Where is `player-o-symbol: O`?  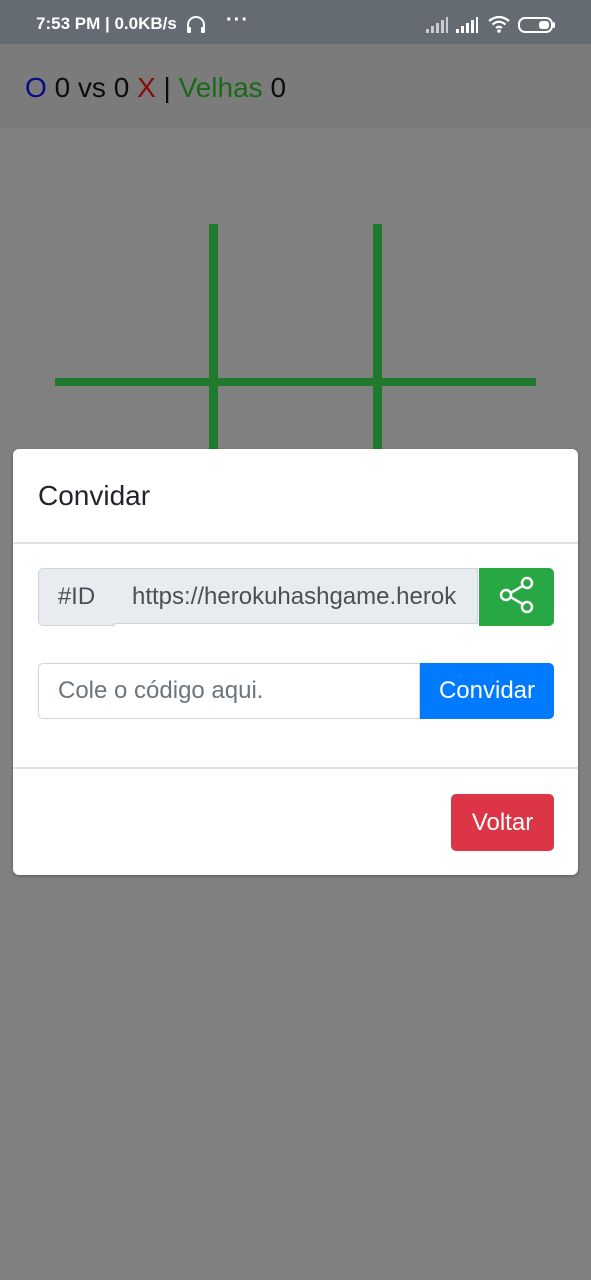
player-o-symbol: O is located at coordinates (36, 87).